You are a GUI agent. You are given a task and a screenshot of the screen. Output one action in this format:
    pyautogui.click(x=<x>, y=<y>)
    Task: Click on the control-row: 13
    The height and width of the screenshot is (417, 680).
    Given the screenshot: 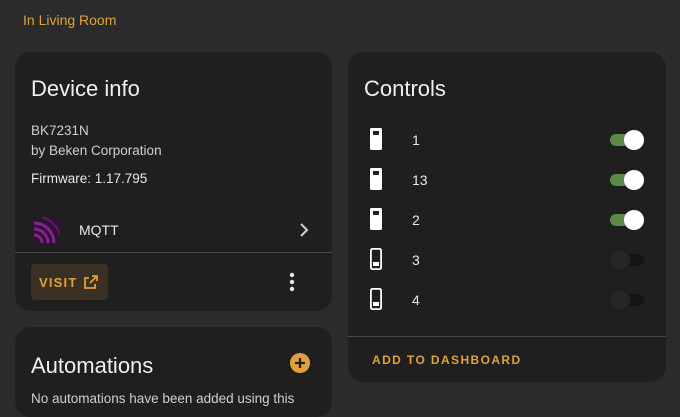 What is the action you would take?
    pyautogui.click(x=507, y=180)
    